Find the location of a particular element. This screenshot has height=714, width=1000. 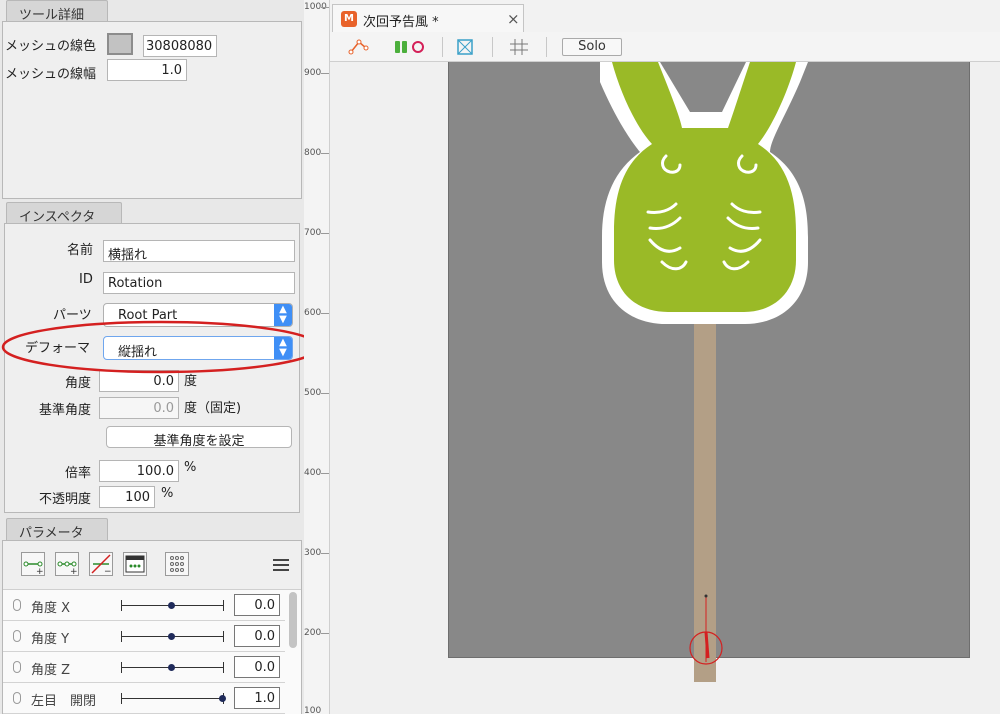

opacity-unit: % is located at coordinates (167, 493).